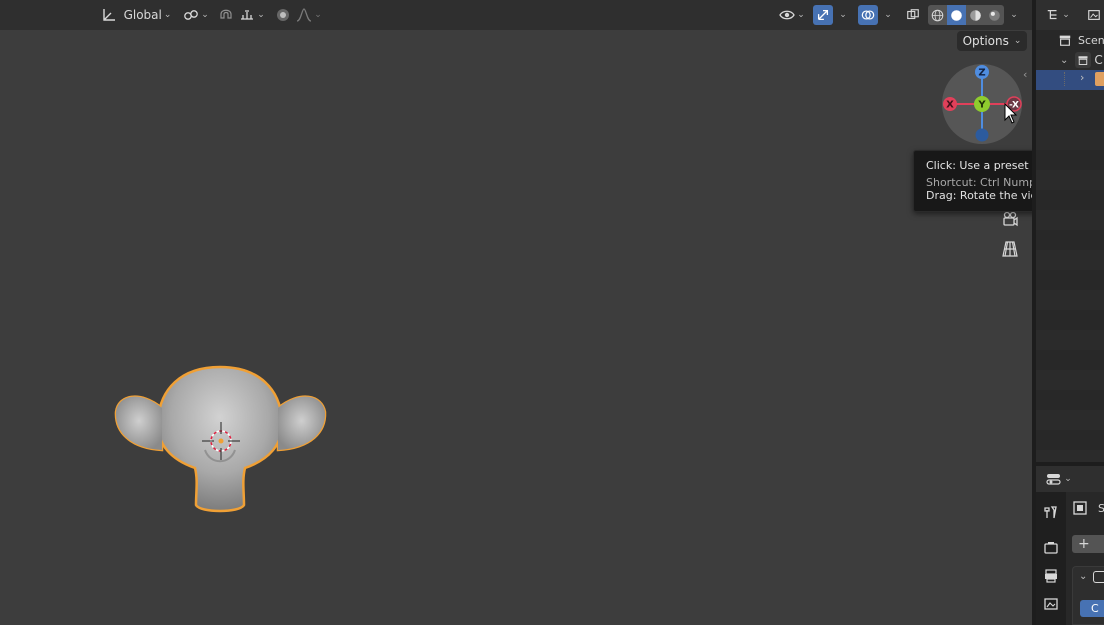 This screenshot has height=625, width=1104. Describe the element at coordinates (1052, 15) in the screenshot. I see `outliner-tree-icon` at that location.